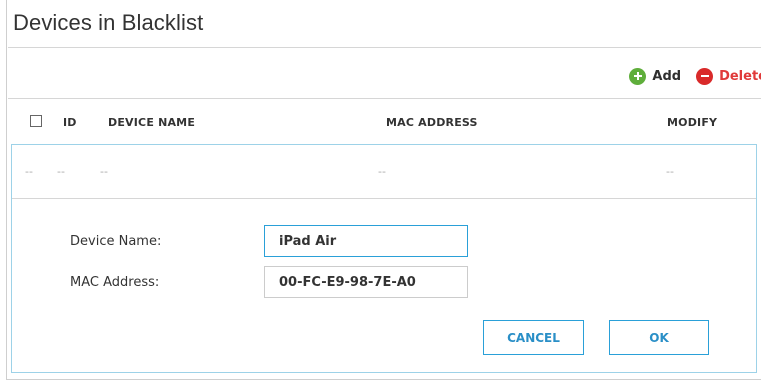  What do you see at coordinates (366, 282) in the screenshot?
I see `mac-address-input` at bounding box center [366, 282].